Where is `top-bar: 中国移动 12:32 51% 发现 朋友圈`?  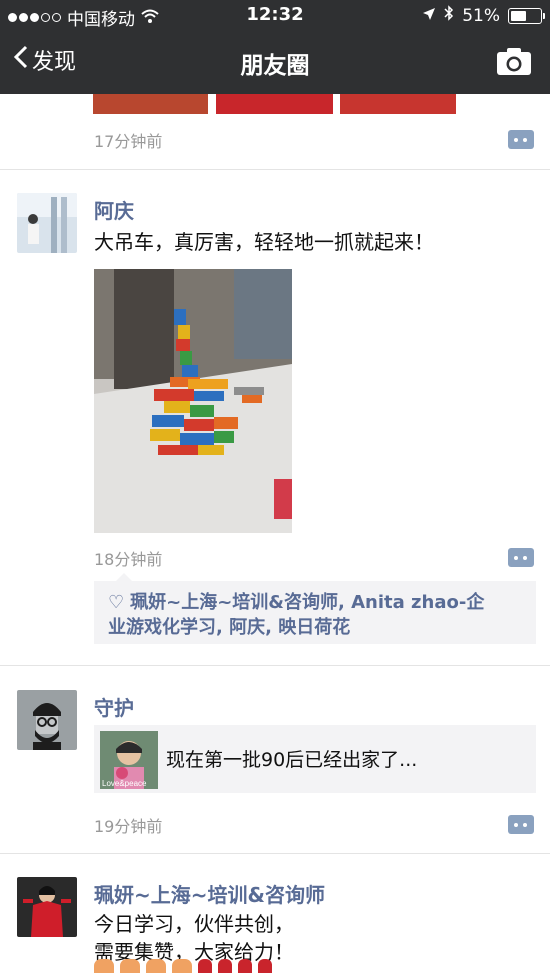 top-bar: 中国移动 12:32 51% 发现 朋友圈 is located at coordinates (275, 47).